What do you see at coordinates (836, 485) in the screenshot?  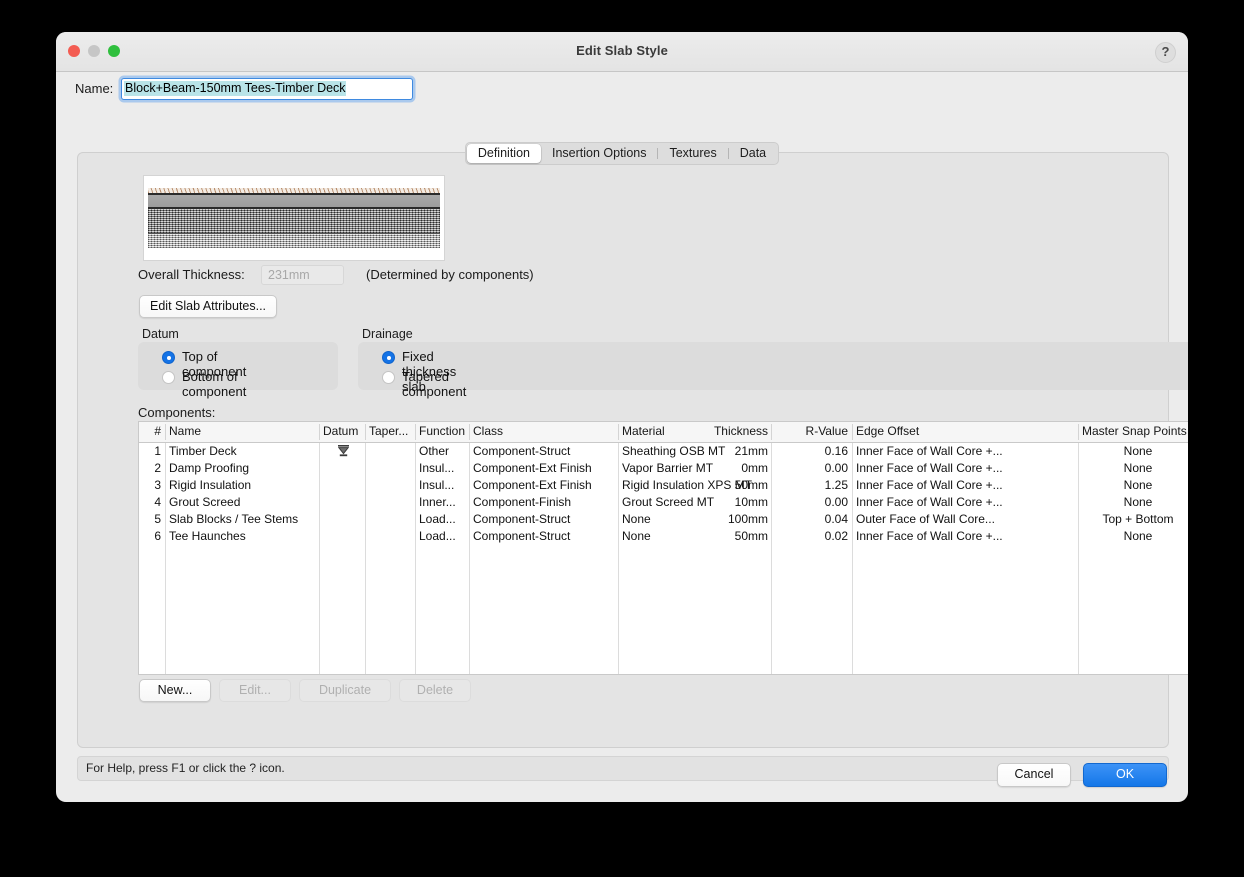 I see `cell-rvalue: 1.25` at bounding box center [836, 485].